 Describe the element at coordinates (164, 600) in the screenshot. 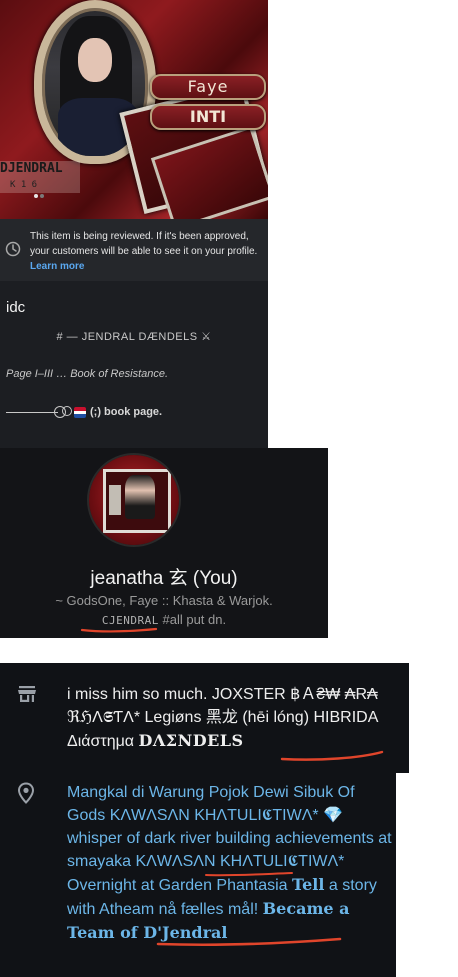

I see `profile-bio-line-1: ~ GodsOne, Faye :: Khasta & Warjok.` at that location.